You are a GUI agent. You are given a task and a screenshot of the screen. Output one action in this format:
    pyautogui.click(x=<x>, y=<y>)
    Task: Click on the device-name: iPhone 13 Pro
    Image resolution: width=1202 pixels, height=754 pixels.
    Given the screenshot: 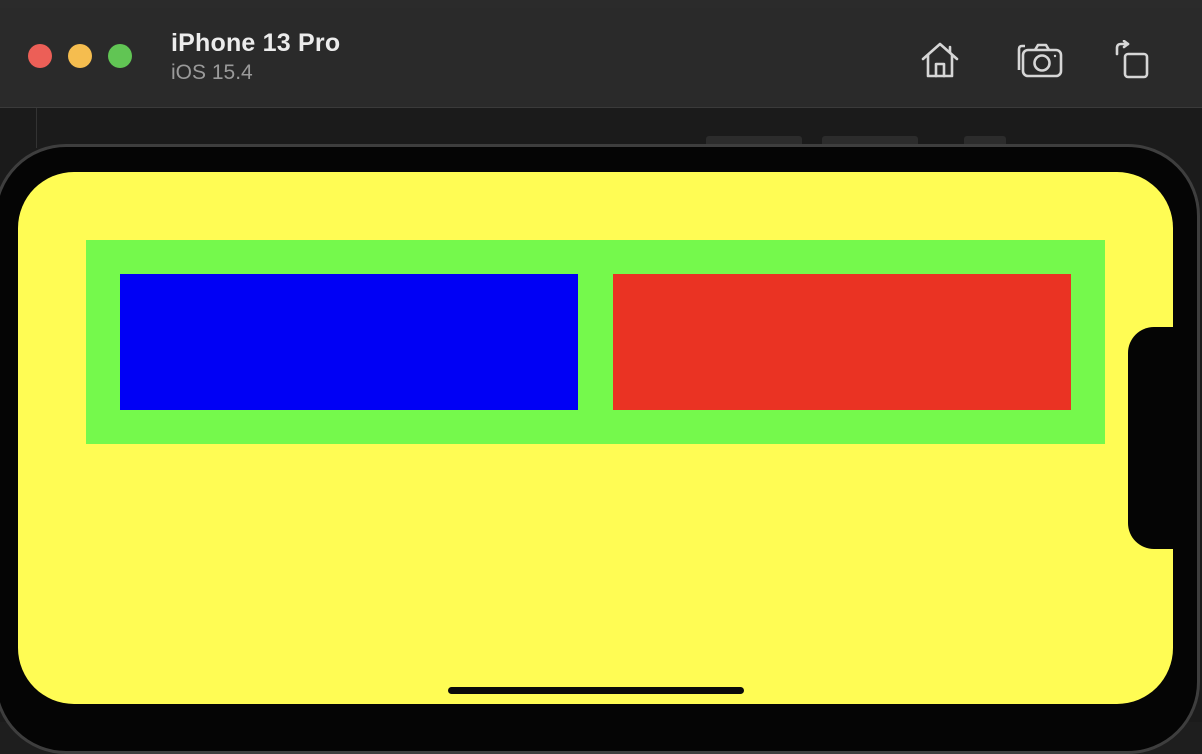 What is the action you would take?
    pyautogui.click(x=256, y=43)
    